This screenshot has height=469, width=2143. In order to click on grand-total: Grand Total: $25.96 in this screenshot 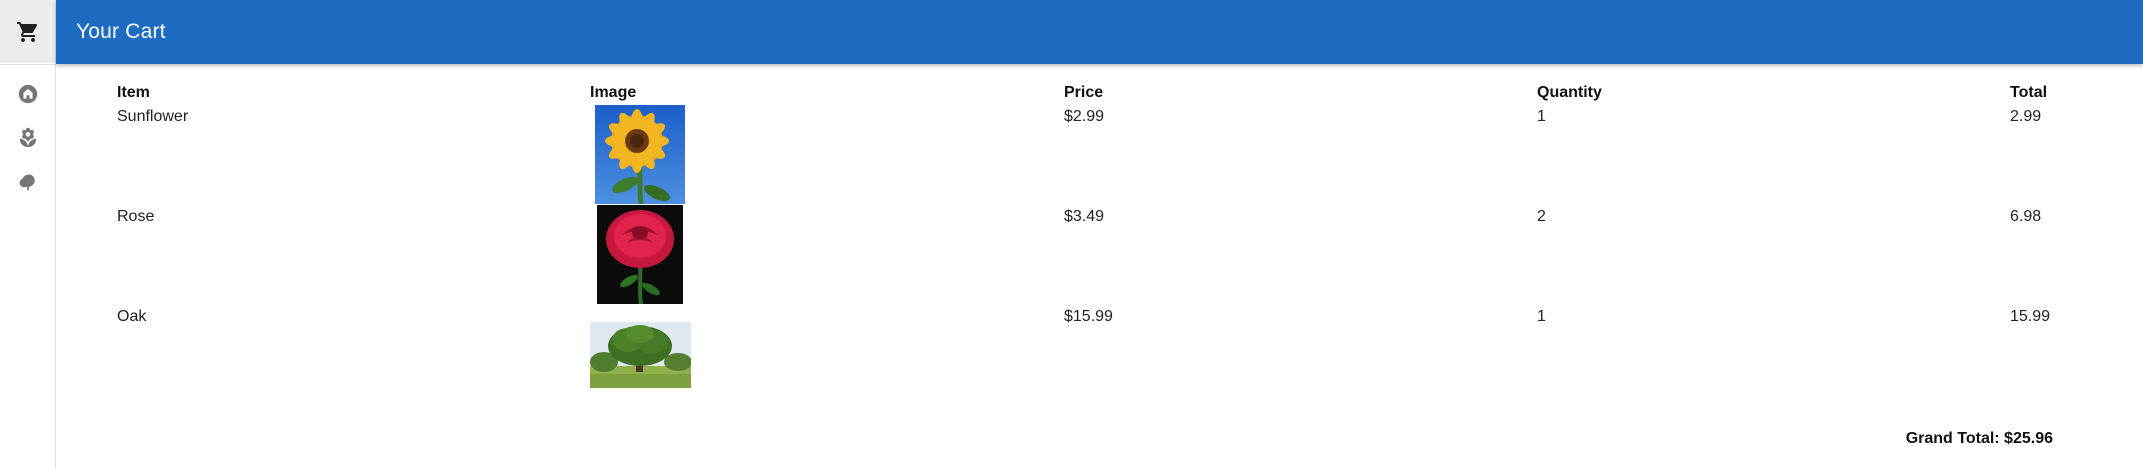, I will do `click(1979, 438)`.